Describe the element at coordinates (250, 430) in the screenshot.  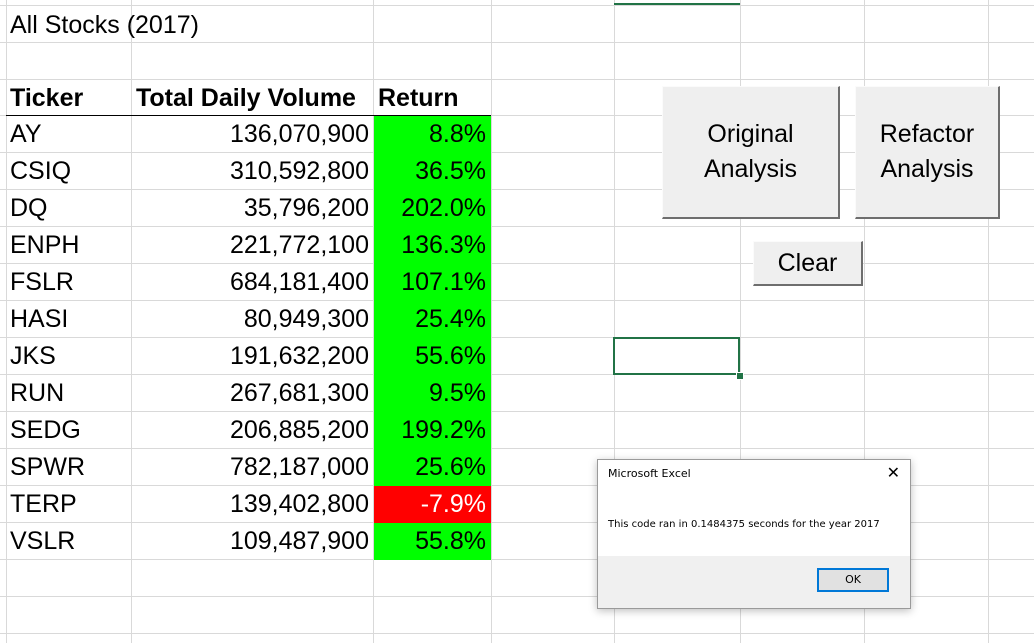
I see `volume-cell: 206,885,200` at that location.